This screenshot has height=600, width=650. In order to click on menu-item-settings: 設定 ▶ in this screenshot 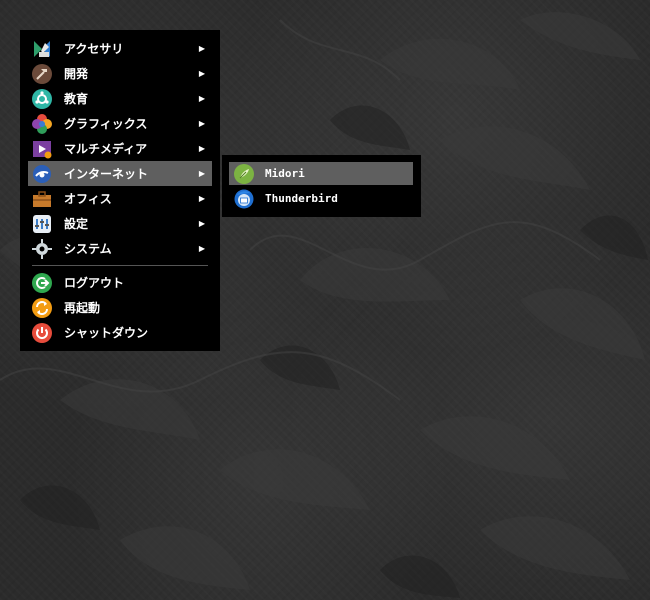, I will do `click(120, 223)`.